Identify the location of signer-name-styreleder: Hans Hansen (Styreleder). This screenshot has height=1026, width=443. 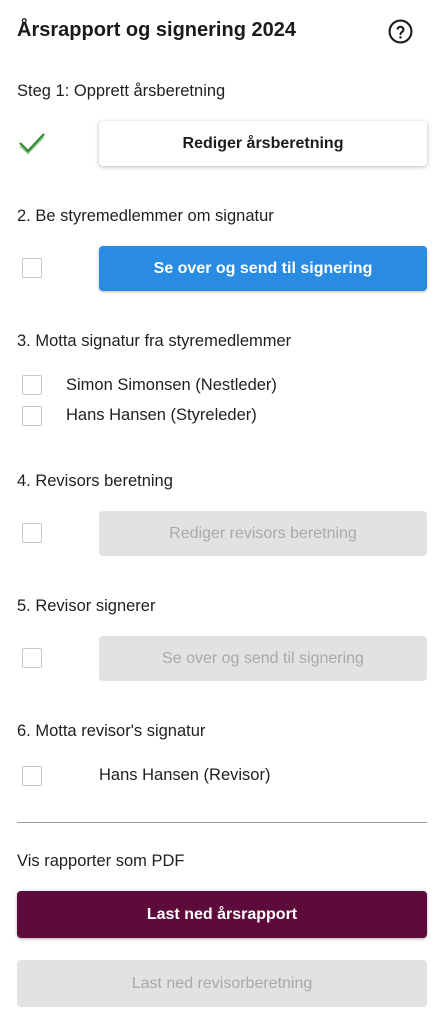
(161, 415).